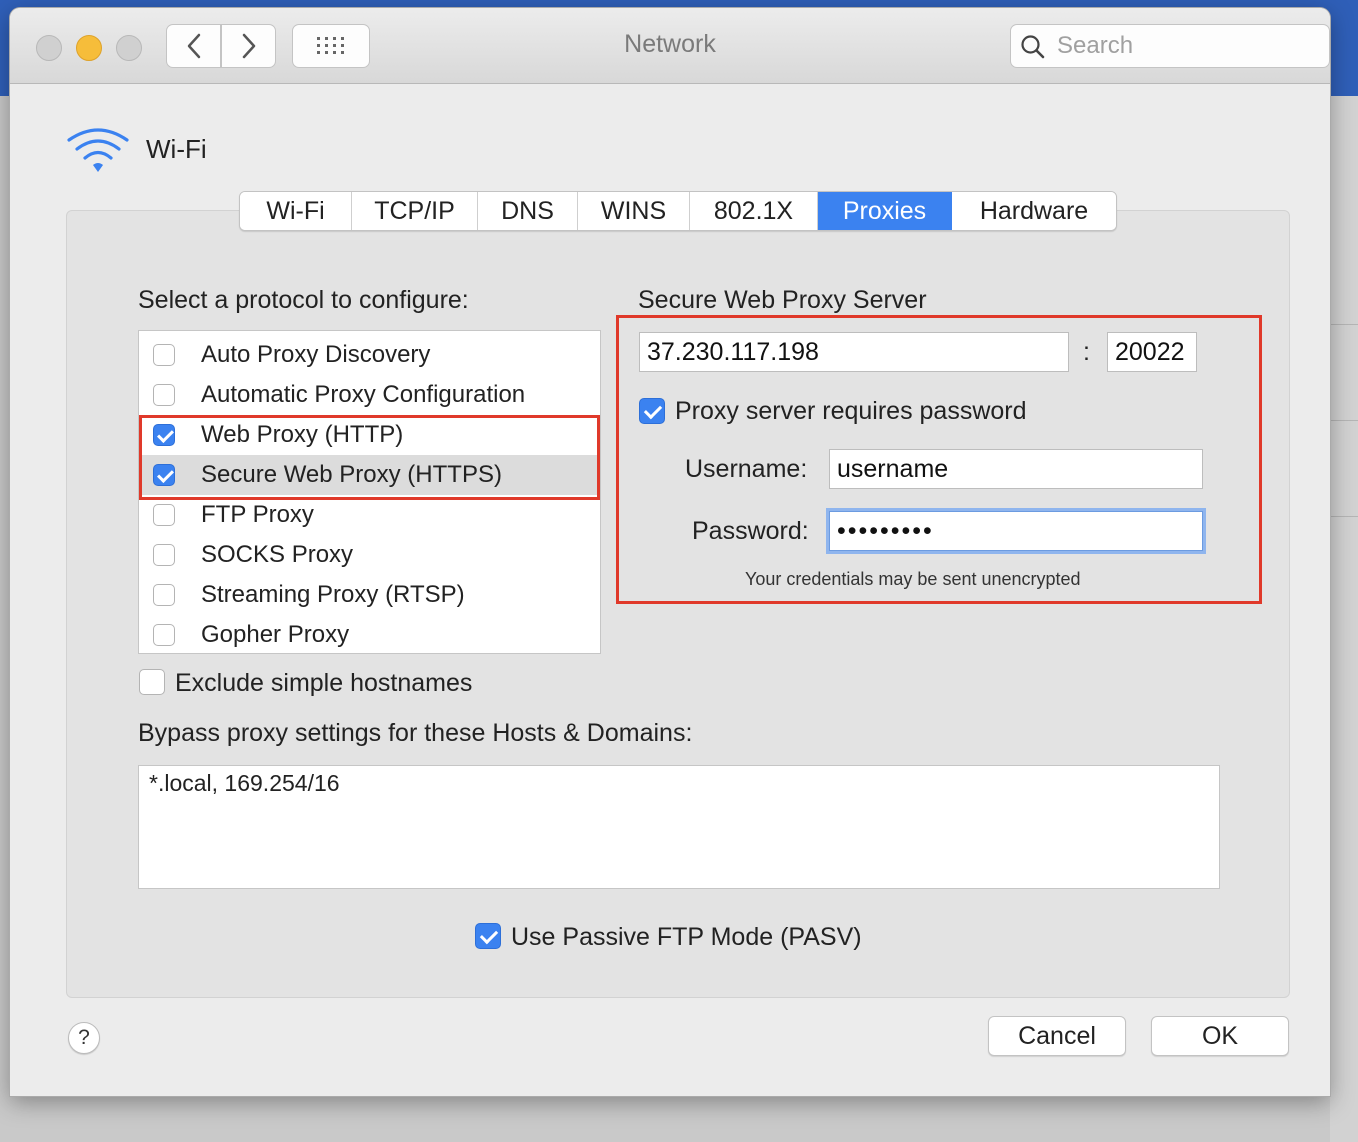  What do you see at coordinates (277, 554) in the screenshot?
I see `protocol-label: SOCKS Proxy` at bounding box center [277, 554].